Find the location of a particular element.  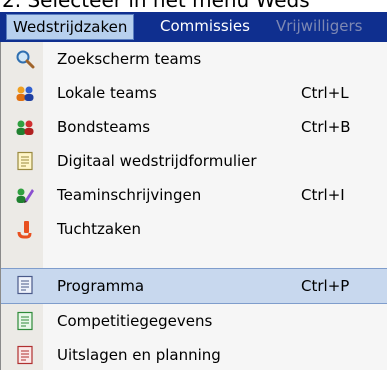

menu-item-digitaal-wedstrijdformulier: Digitaal wedstrijdformulier is located at coordinates (194, 161).